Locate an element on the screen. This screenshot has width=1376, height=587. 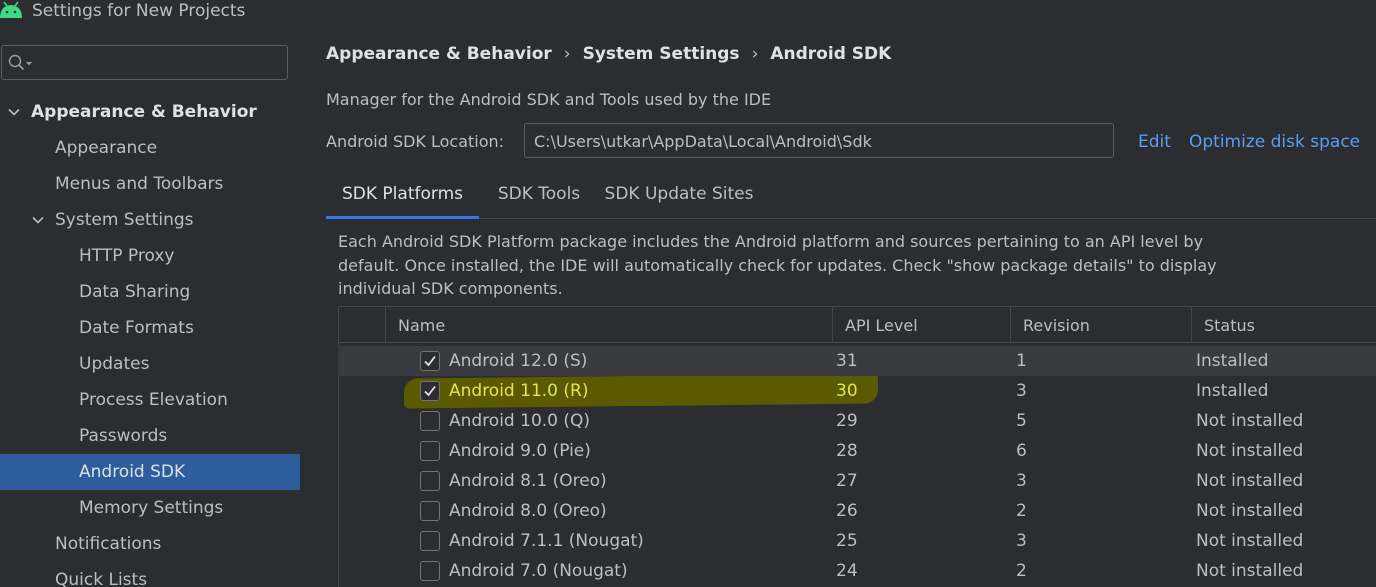
sidebar-item-label: System Settings is located at coordinates (124, 220).